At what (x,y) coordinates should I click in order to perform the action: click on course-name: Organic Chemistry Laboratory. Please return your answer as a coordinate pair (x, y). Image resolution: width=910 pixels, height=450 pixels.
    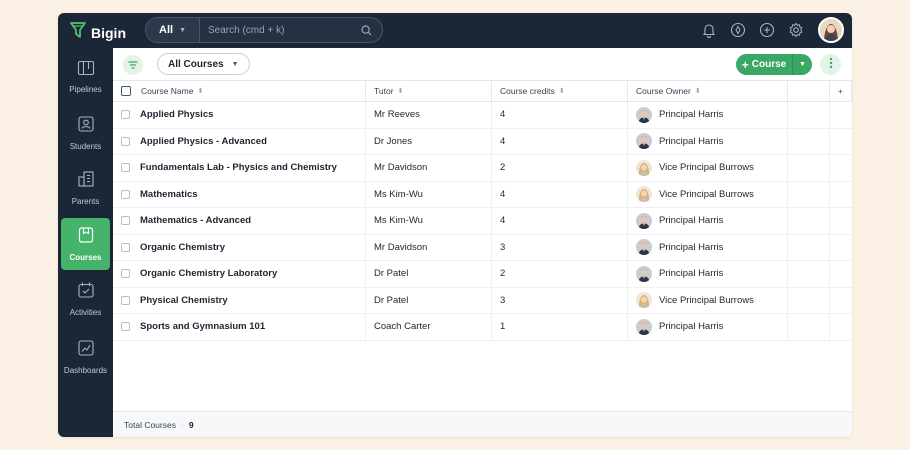
    Looking at the image, I should click on (208, 273).